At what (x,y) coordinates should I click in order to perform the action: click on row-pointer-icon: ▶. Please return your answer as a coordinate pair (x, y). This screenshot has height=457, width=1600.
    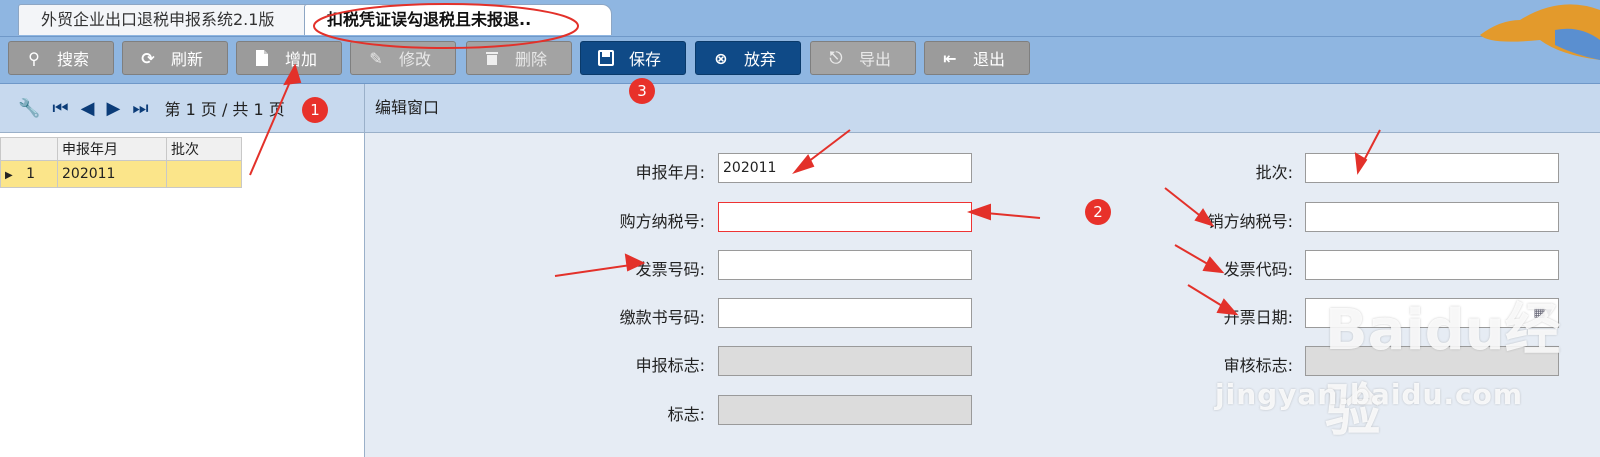
    Looking at the image, I should click on (9, 175).